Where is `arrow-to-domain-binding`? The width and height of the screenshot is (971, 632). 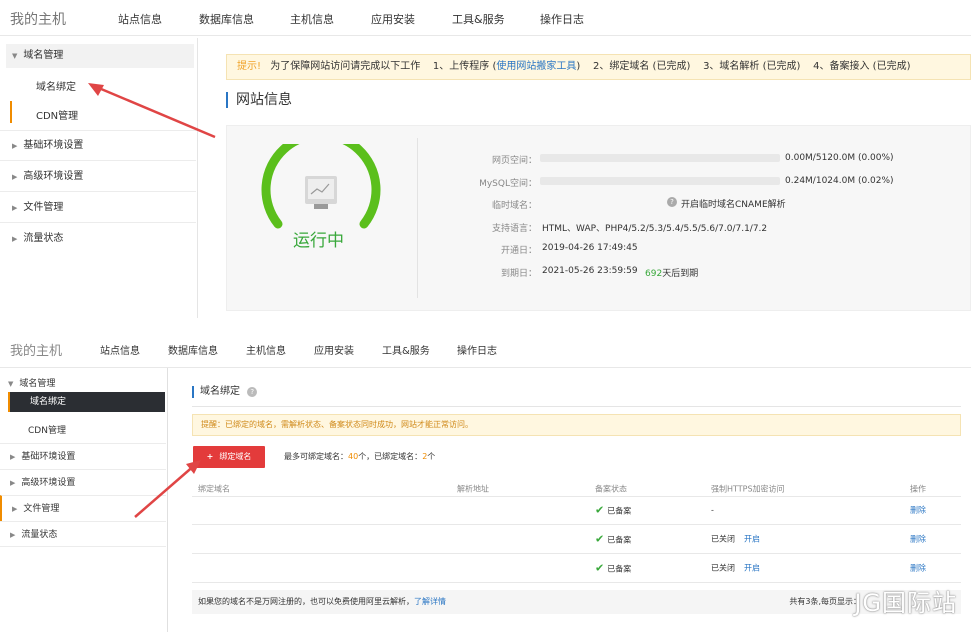
arrow-to-domain-binding is located at coordinates (154, 111).